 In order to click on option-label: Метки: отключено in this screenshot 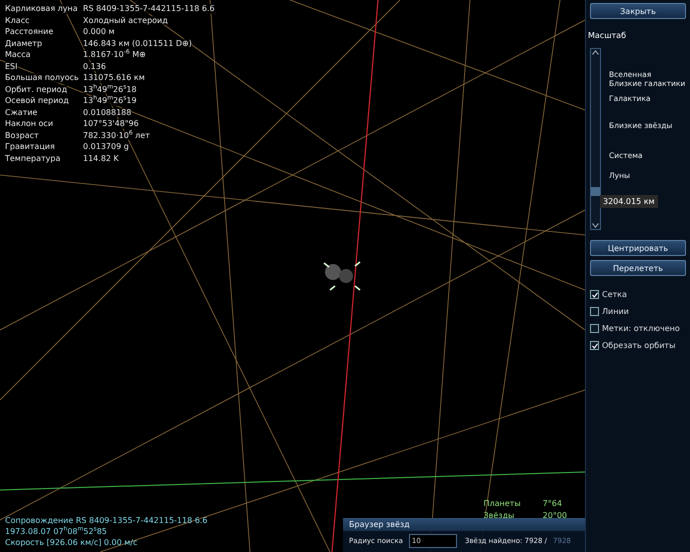, I will do `click(641, 328)`.